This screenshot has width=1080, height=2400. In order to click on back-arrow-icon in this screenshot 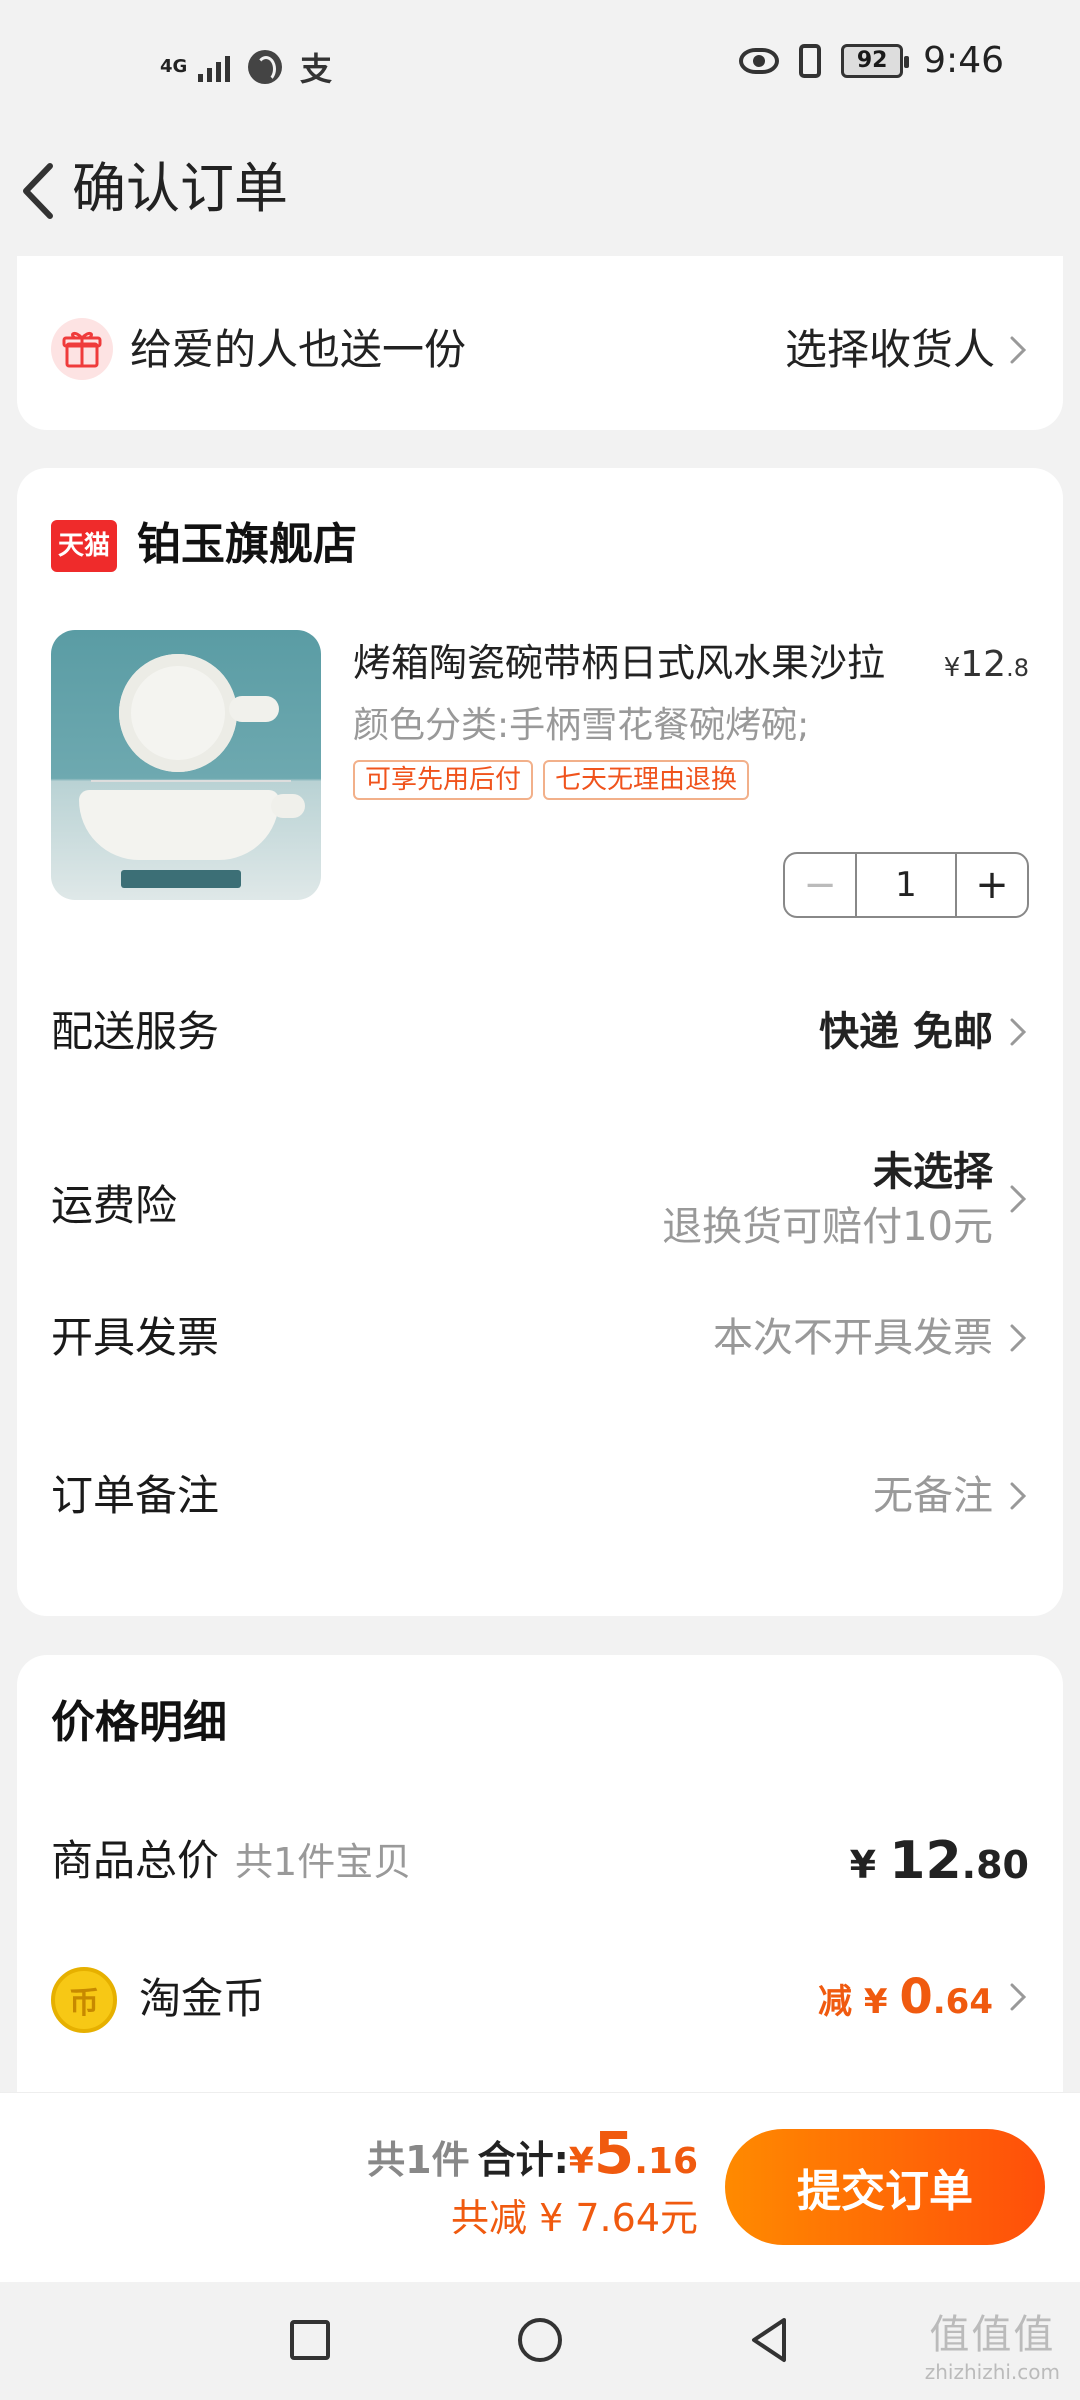, I will do `click(39, 191)`.